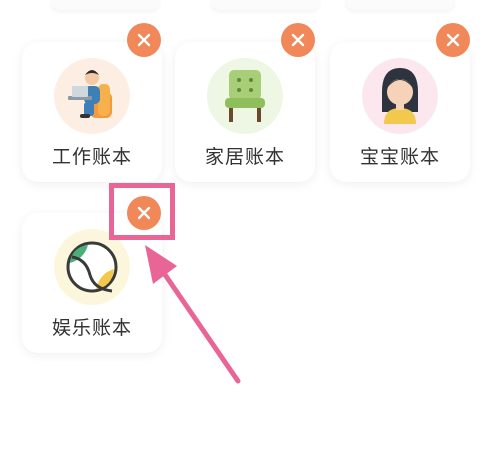 This screenshot has width=489, height=450. What do you see at coordinates (92, 96) in the screenshot?
I see `person-working-laptop-icon` at bounding box center [92, 96].